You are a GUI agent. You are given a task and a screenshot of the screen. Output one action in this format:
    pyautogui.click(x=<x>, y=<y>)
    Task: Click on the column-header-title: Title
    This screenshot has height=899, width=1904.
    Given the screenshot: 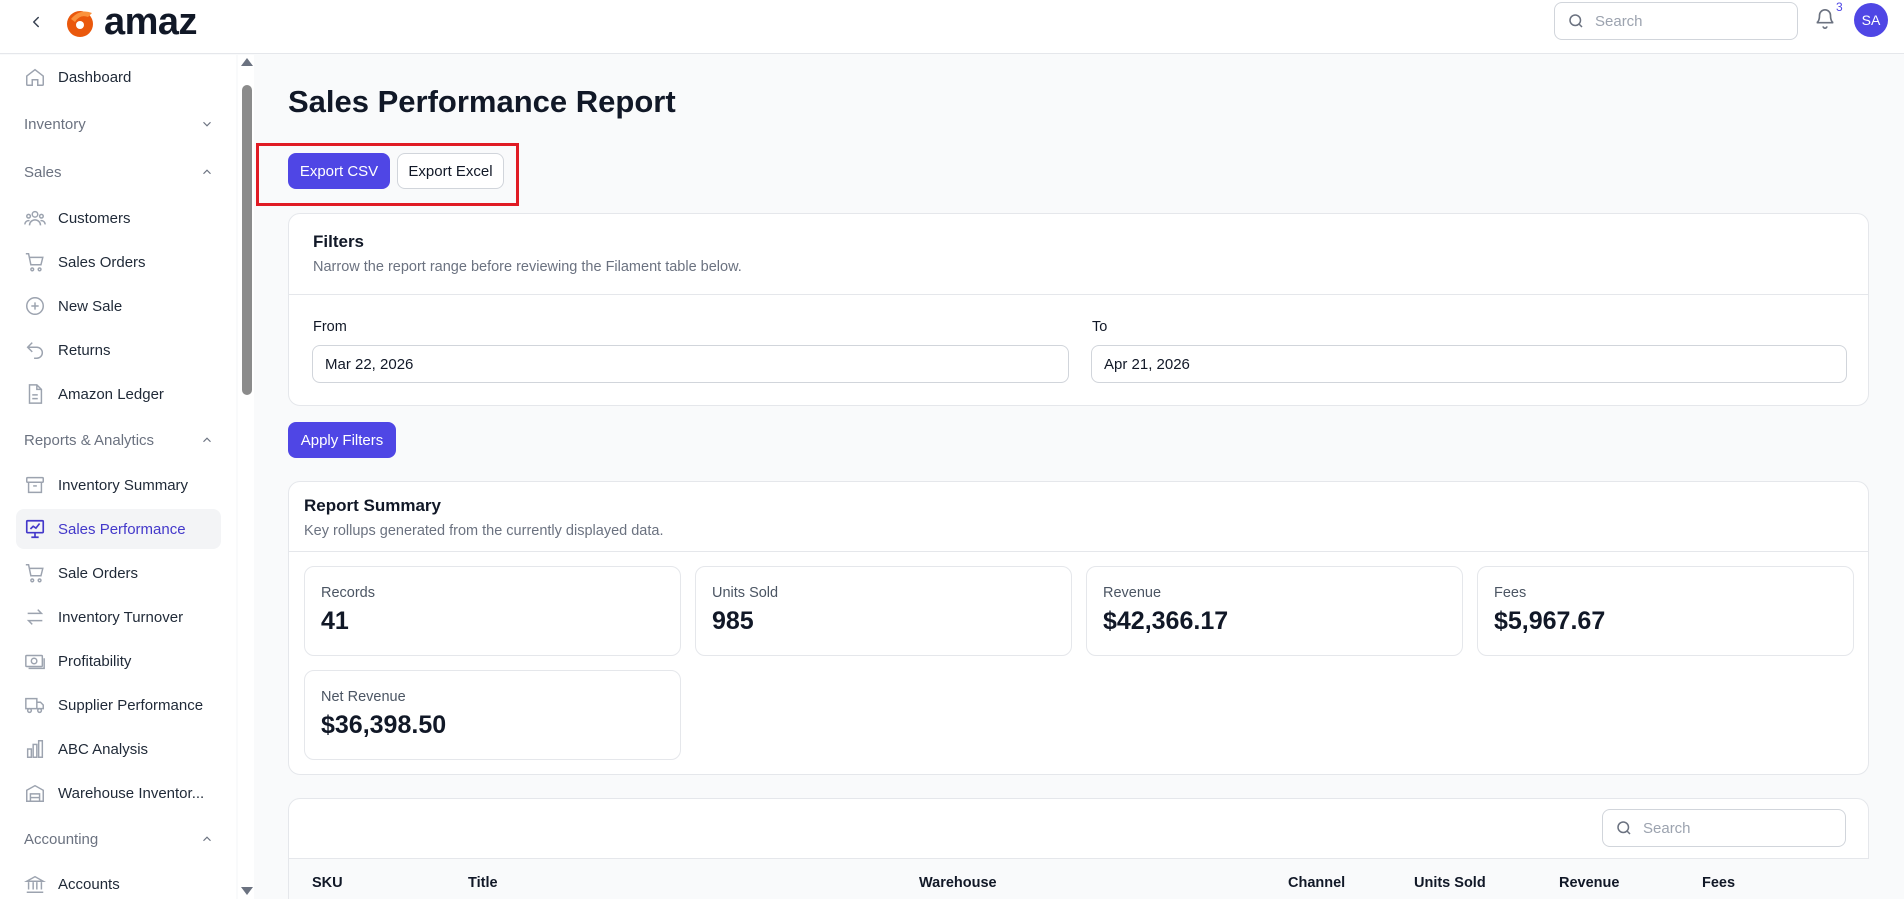 What is the action you would take?
    pyautogui.click(x=483, y=883)
    